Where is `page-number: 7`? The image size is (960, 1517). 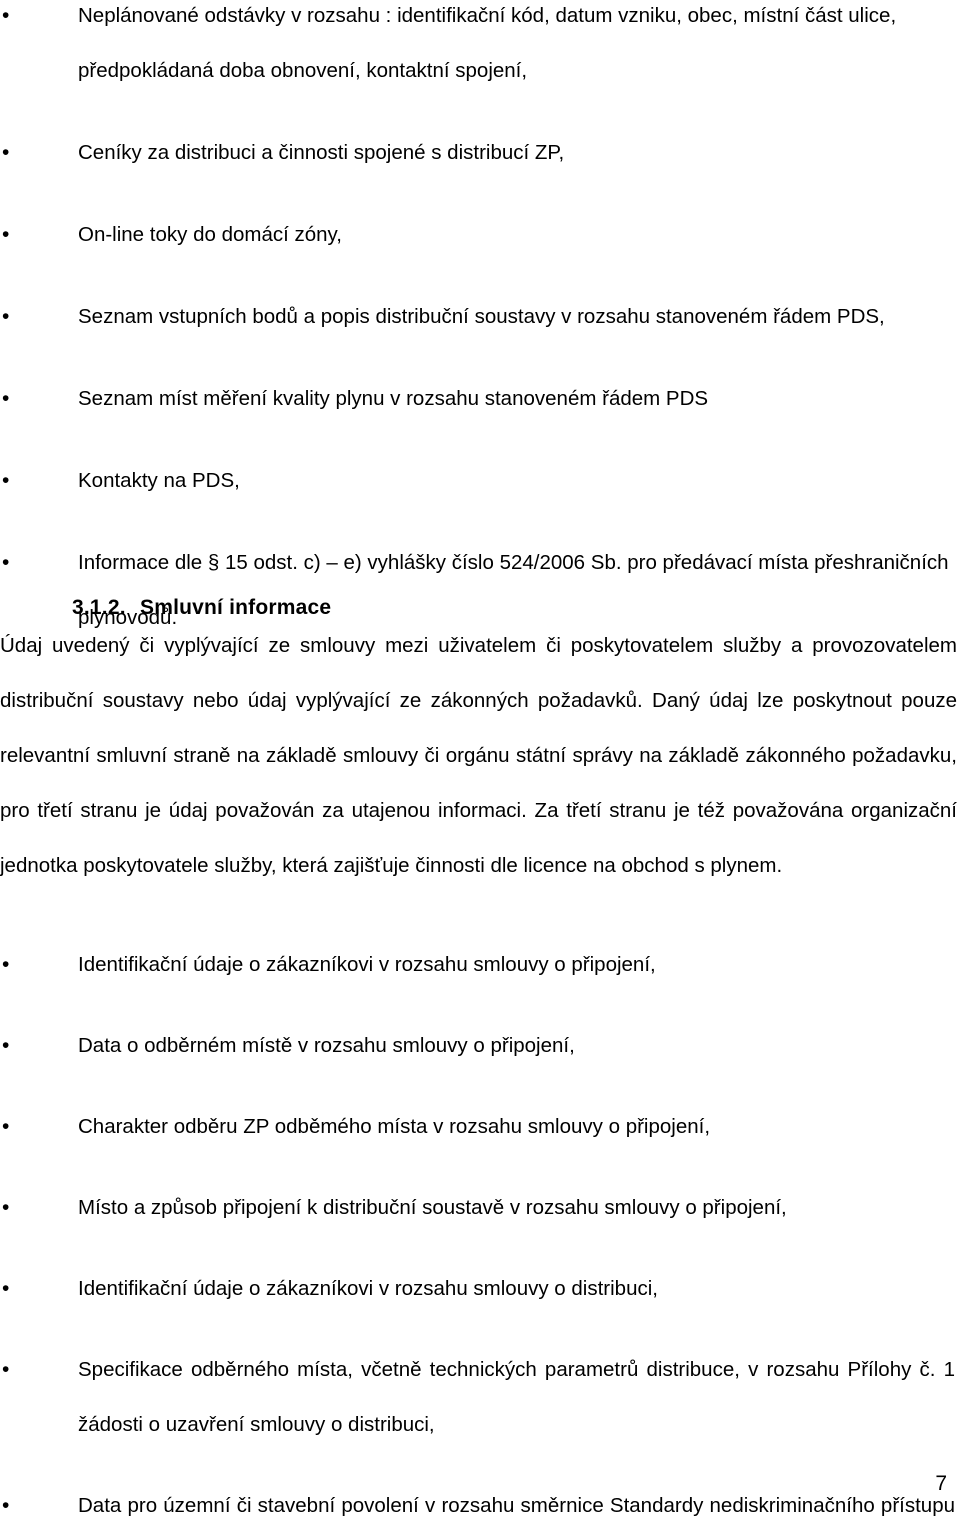
page-number: 7 is located at coordinates (941, 1483).